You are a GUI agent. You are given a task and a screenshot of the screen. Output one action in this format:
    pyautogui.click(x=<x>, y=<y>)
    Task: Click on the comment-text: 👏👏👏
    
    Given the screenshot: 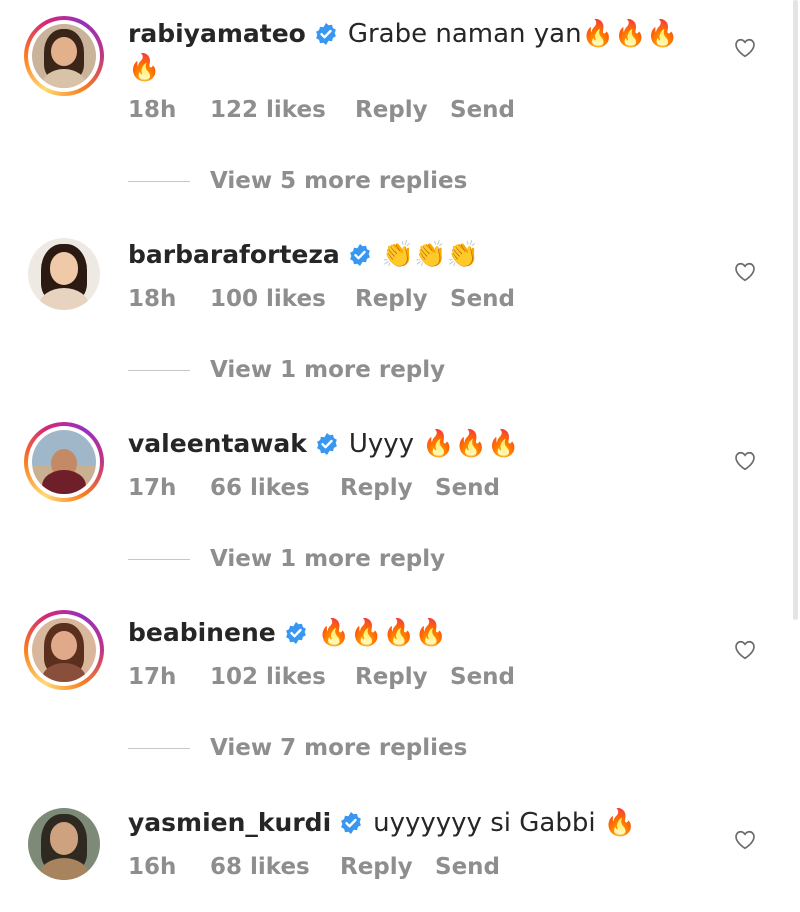 What is the action you would take?
    pyautogui.click(x=430, y=255)
    